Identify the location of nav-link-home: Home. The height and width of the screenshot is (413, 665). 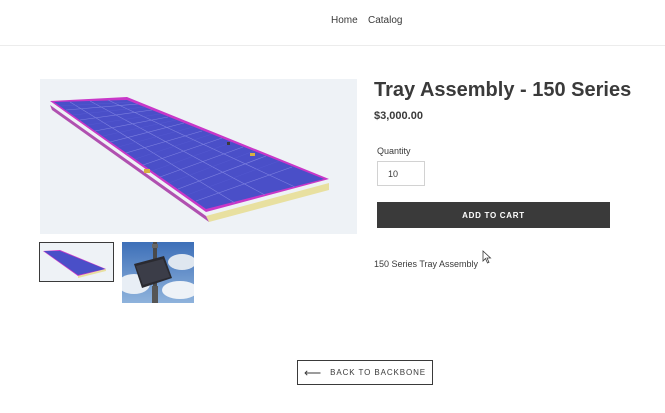
(344, 20).